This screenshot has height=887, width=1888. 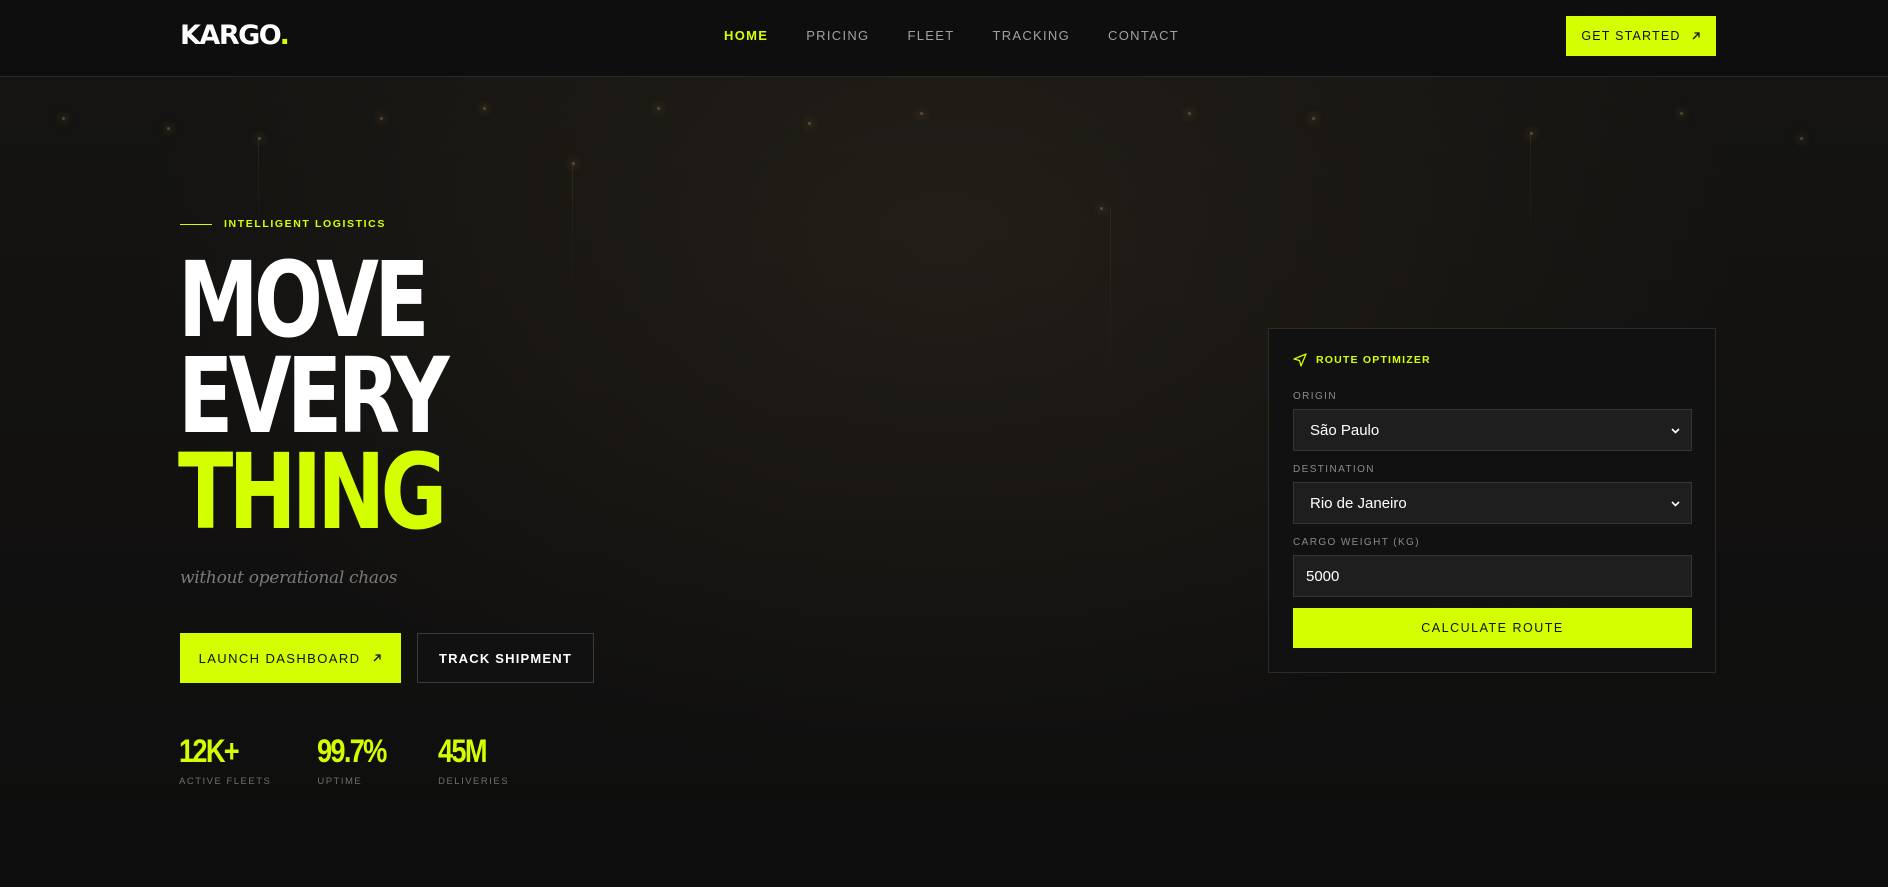 I want to click on route-optimizer-header: ROUTE OPTIMIZER, so click(x=1362, y=360).